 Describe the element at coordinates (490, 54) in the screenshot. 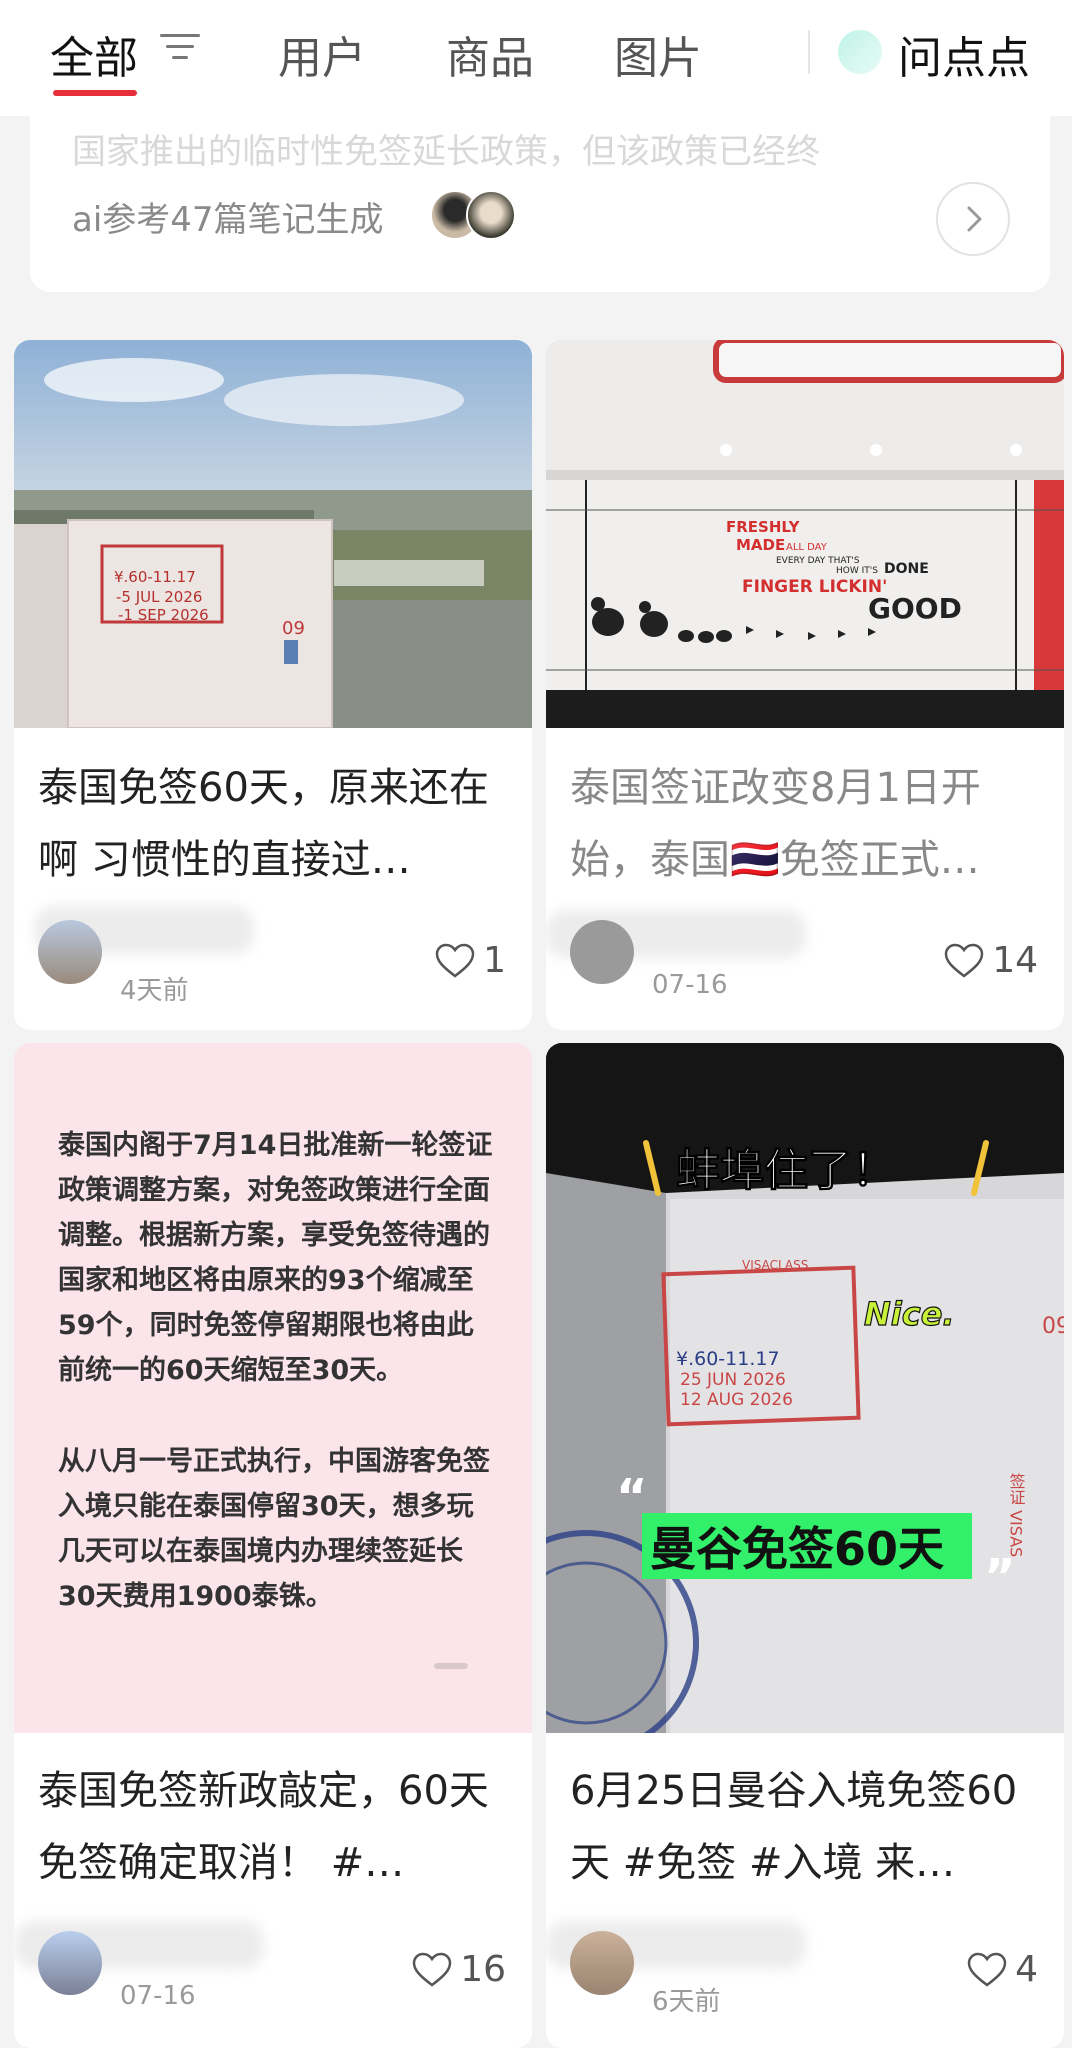

I see `tab-products: 商品` at that location.